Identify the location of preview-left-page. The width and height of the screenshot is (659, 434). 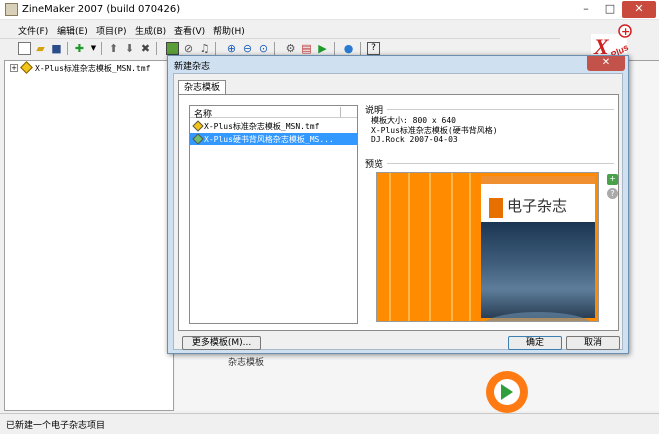
(426, 247).